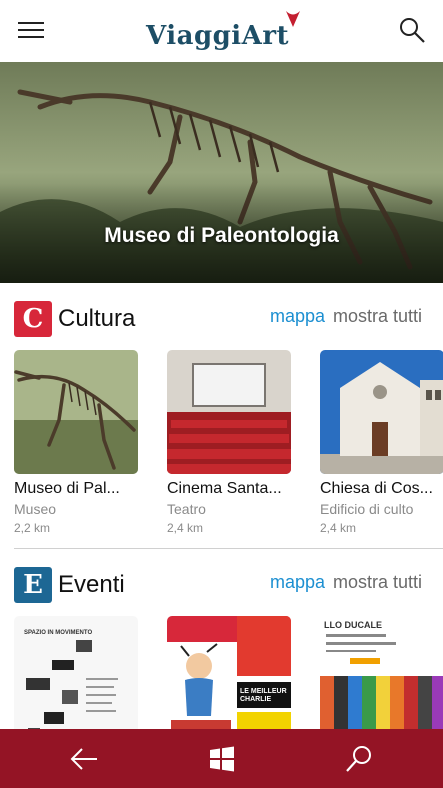 The height and width of the screenshot is (788, 443). I want to click on logo-text: ViaggiArt, so click(218, 36).